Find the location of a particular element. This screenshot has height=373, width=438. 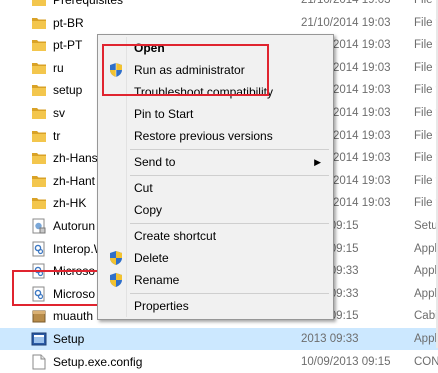

file-name: sv is located at coordinates (59, 113).